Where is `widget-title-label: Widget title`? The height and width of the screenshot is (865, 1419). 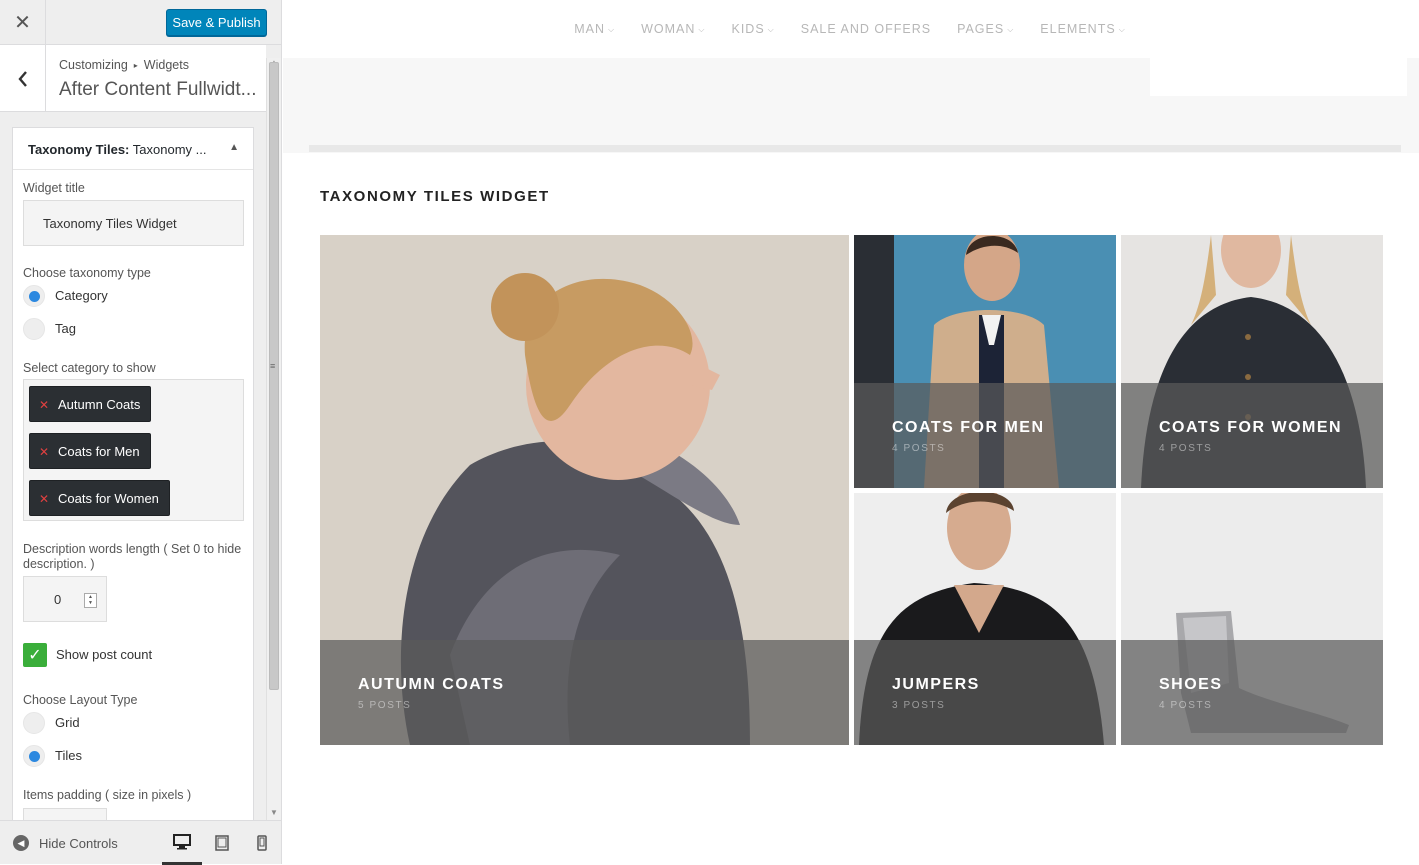
widget-title-label: Widget title is located at coordinates (54, 188).